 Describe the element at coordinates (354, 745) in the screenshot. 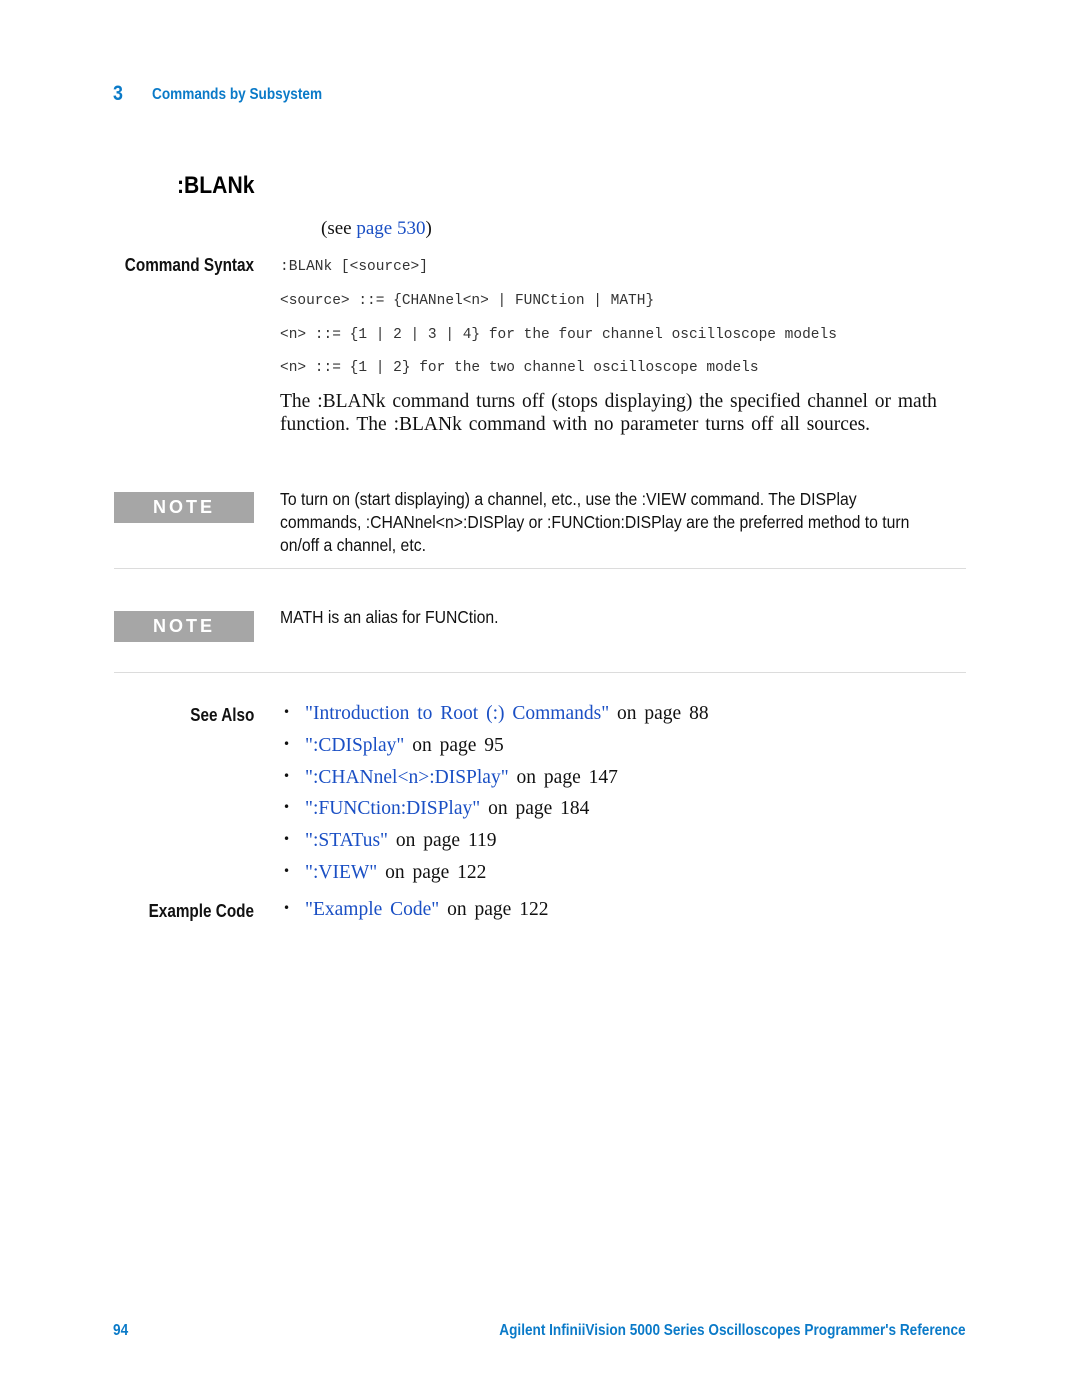

I see `see-also-link: ":CDISplay"` at that location.